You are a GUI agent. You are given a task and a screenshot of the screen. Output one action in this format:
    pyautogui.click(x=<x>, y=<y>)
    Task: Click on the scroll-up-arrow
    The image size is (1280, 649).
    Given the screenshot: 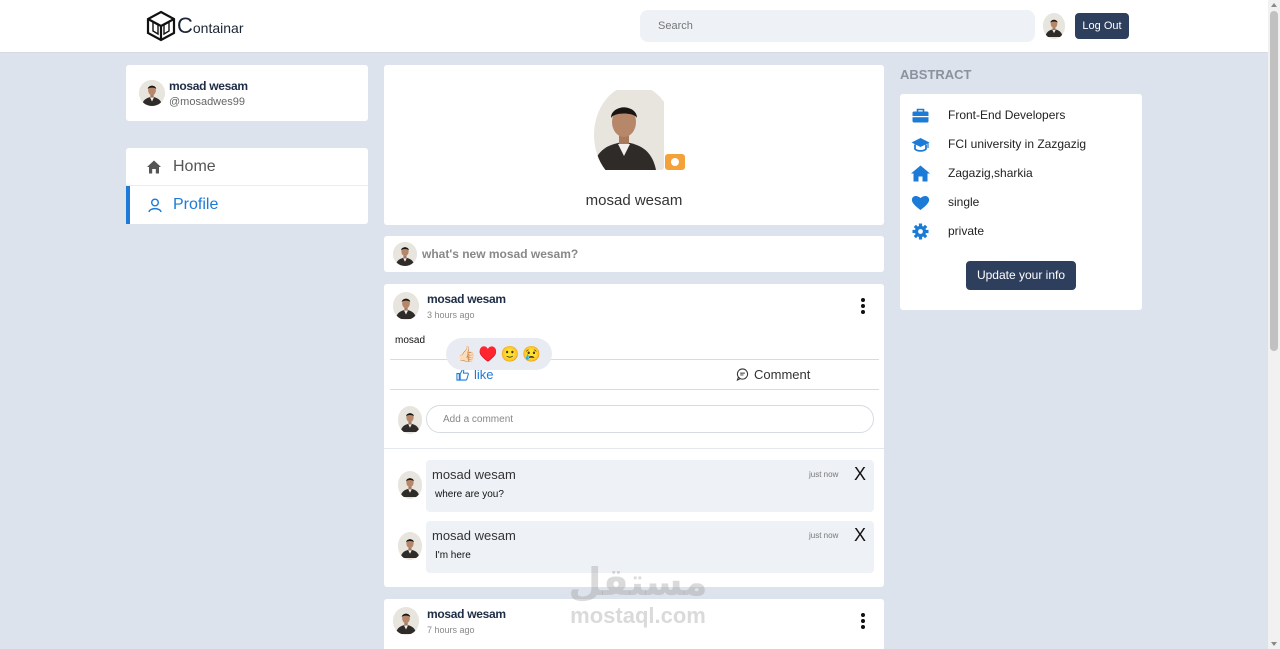 What is the action you would take?
    pyautogui.click(x=1274, y=5)
    